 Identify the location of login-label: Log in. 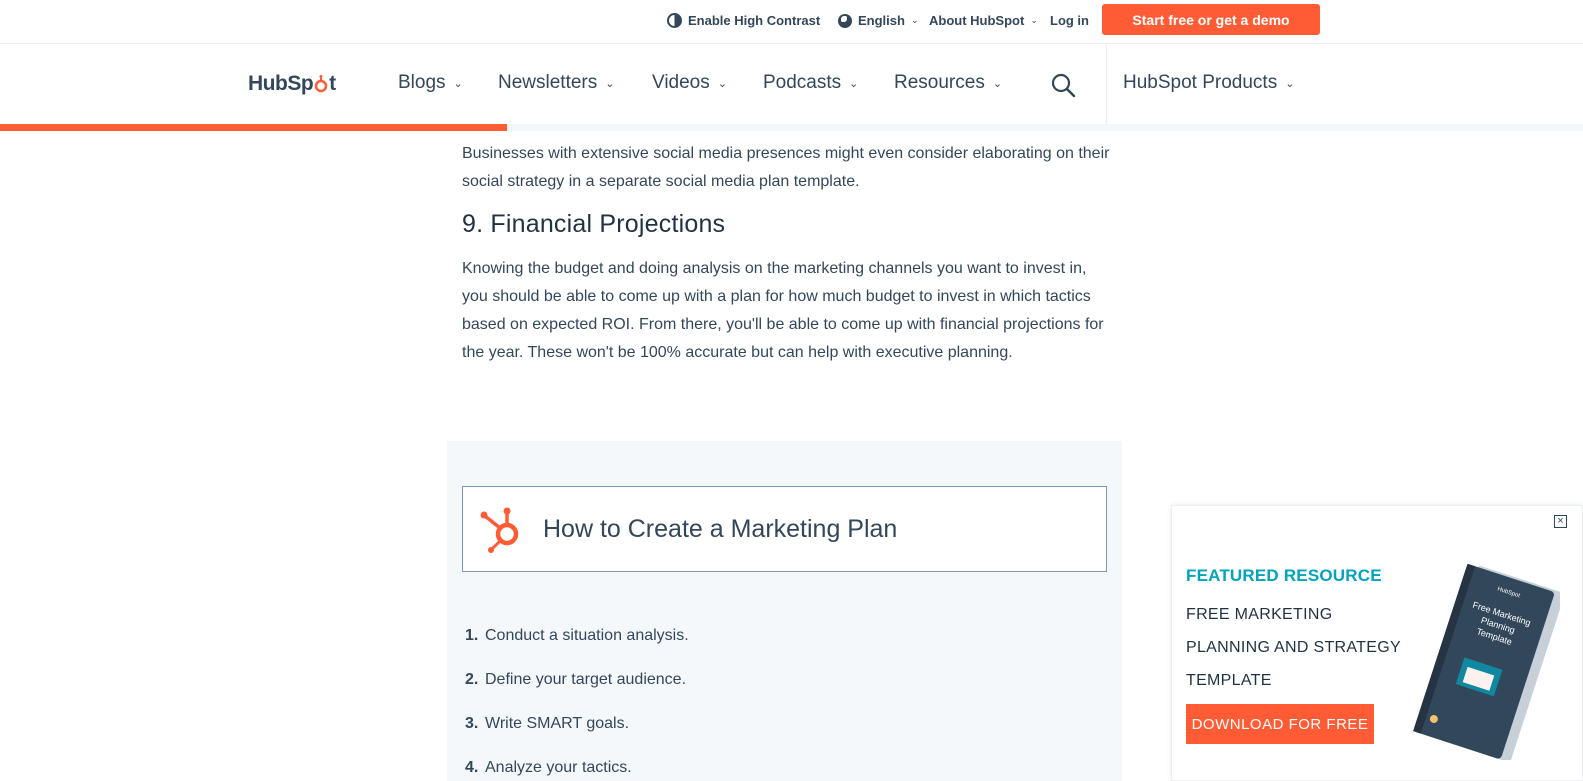
(1069, 20).